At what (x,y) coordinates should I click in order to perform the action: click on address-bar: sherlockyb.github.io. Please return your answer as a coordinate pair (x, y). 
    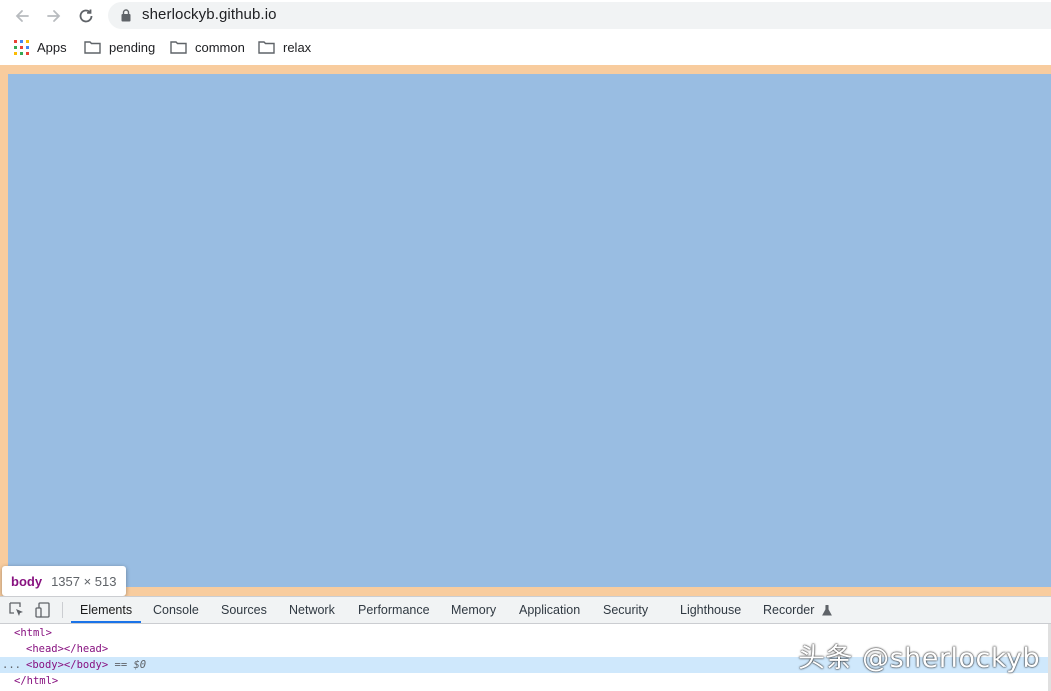
    Looking at the image, I should click on (579, 15).